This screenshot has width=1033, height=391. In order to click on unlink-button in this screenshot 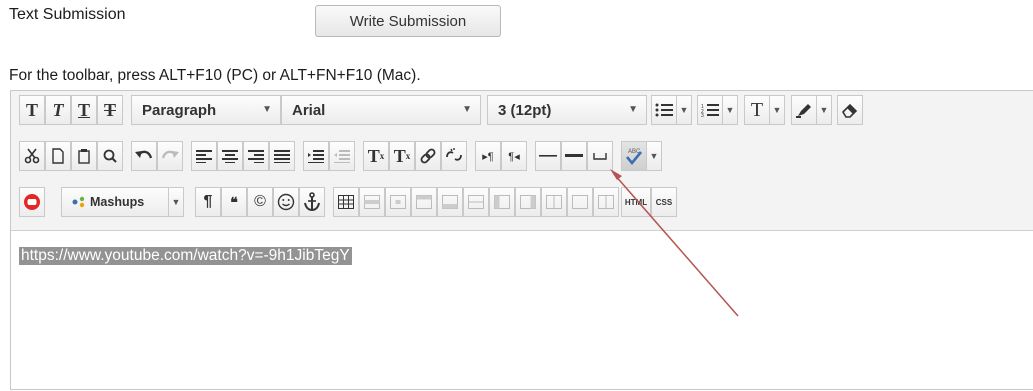, I will do `click(454, 156)`.